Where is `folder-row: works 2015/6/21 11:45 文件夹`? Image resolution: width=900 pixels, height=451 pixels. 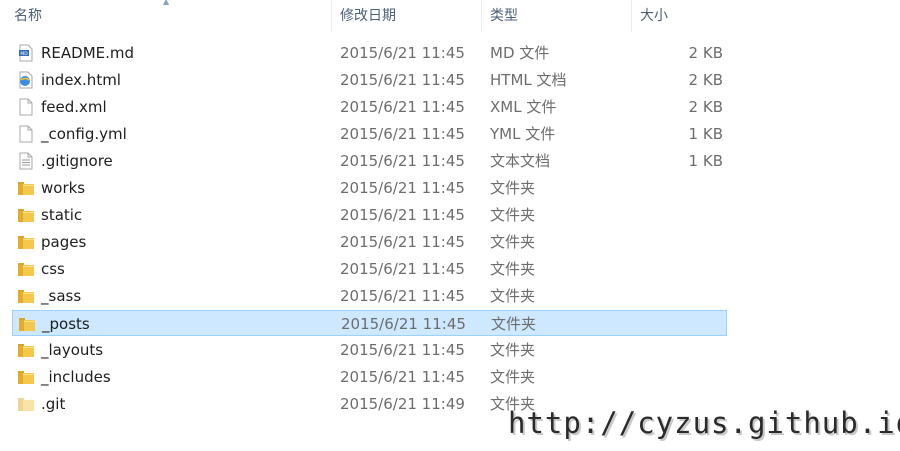 folder-row: works 2015/6/21 11:45 文件夹 is located at coordinates (369, 188).